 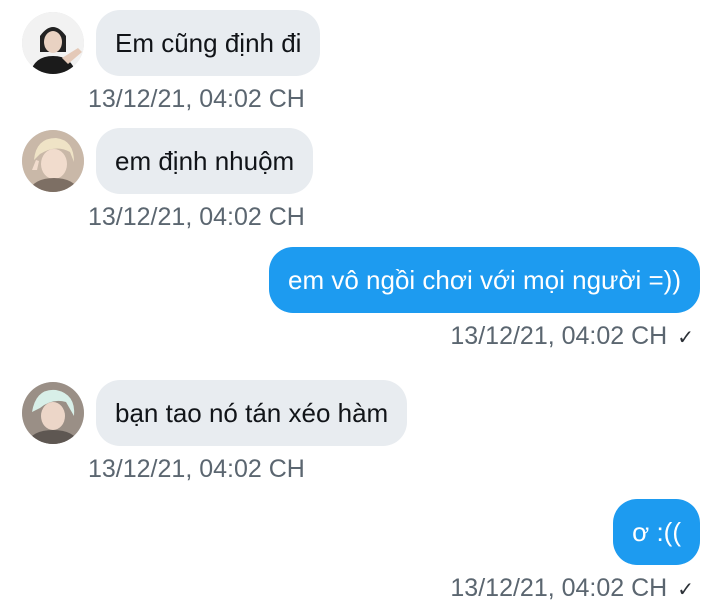 I want to click on message-bubble: Em cũng định đi, so click(x=208, y=43).